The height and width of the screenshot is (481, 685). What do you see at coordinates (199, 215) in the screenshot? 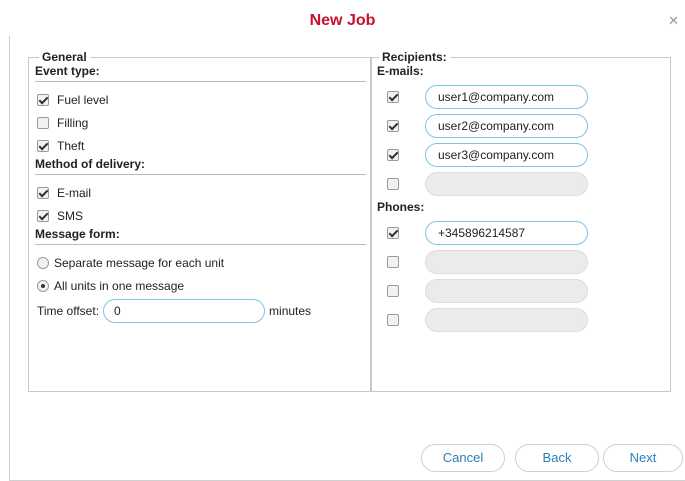
I see `delivery-sms: SMS` at bounding box center [199, 215].